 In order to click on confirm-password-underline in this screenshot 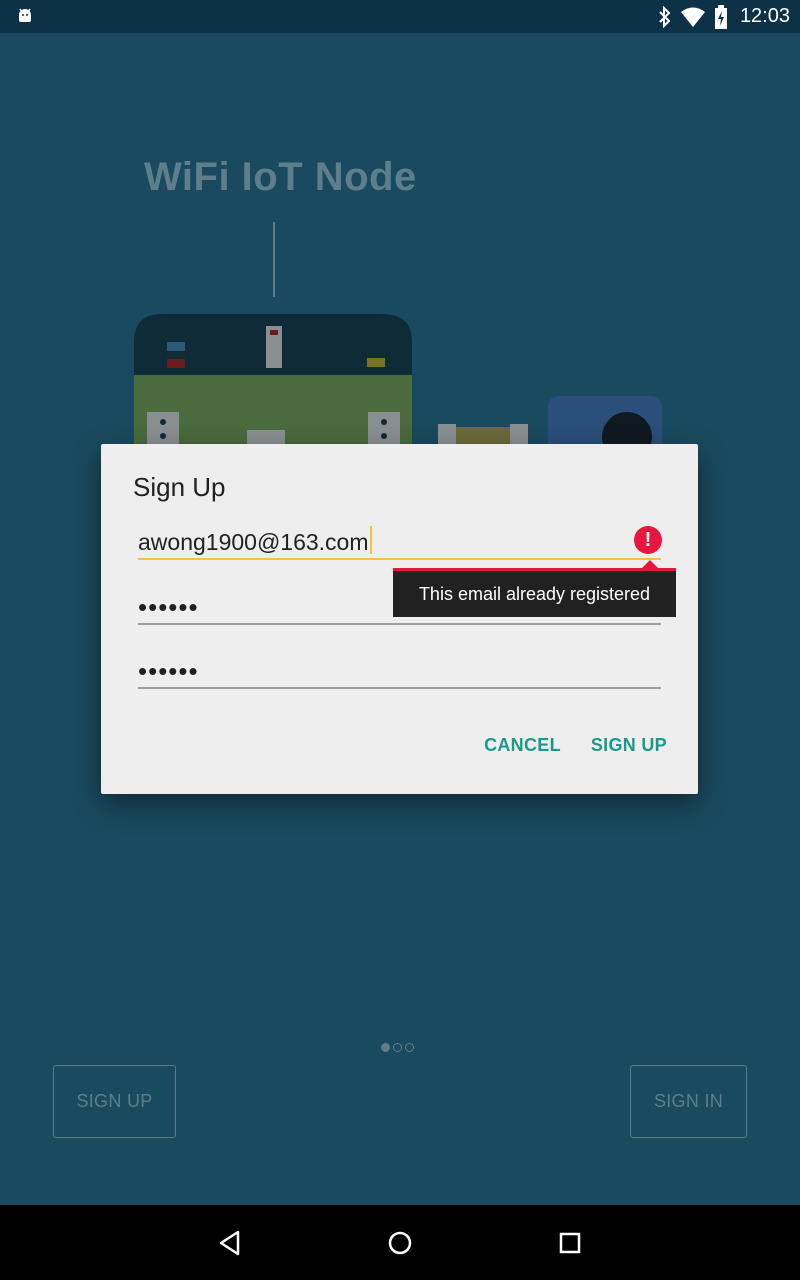, I will do `click(399, 688)`.